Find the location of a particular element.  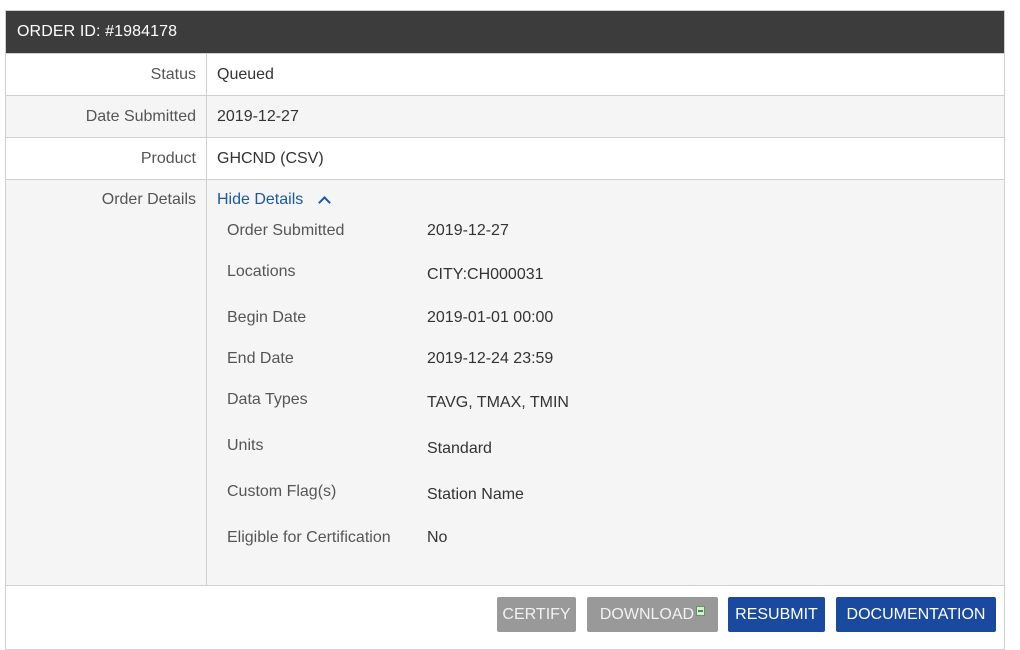

detail-label-order-submitted: Order Submitted is located at coordinates (286, 230).